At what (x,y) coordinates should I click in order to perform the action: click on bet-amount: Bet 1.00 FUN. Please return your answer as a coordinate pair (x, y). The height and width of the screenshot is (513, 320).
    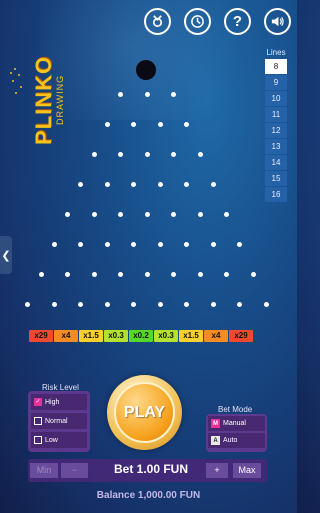
    Looking at the image, I should click on (151, 469).